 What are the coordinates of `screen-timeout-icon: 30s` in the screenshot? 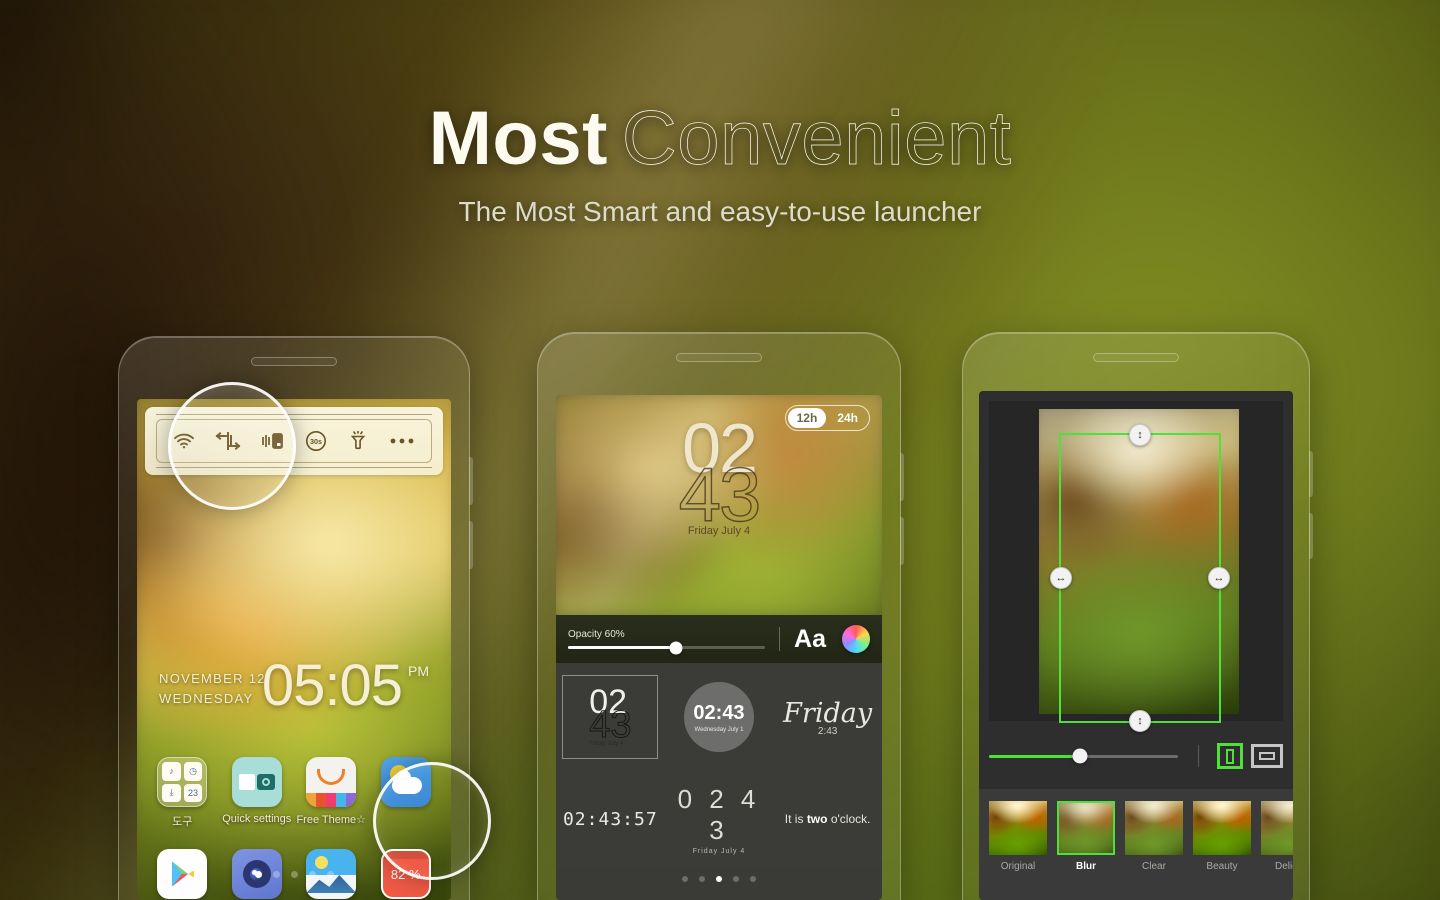 It's located at (316, 441).